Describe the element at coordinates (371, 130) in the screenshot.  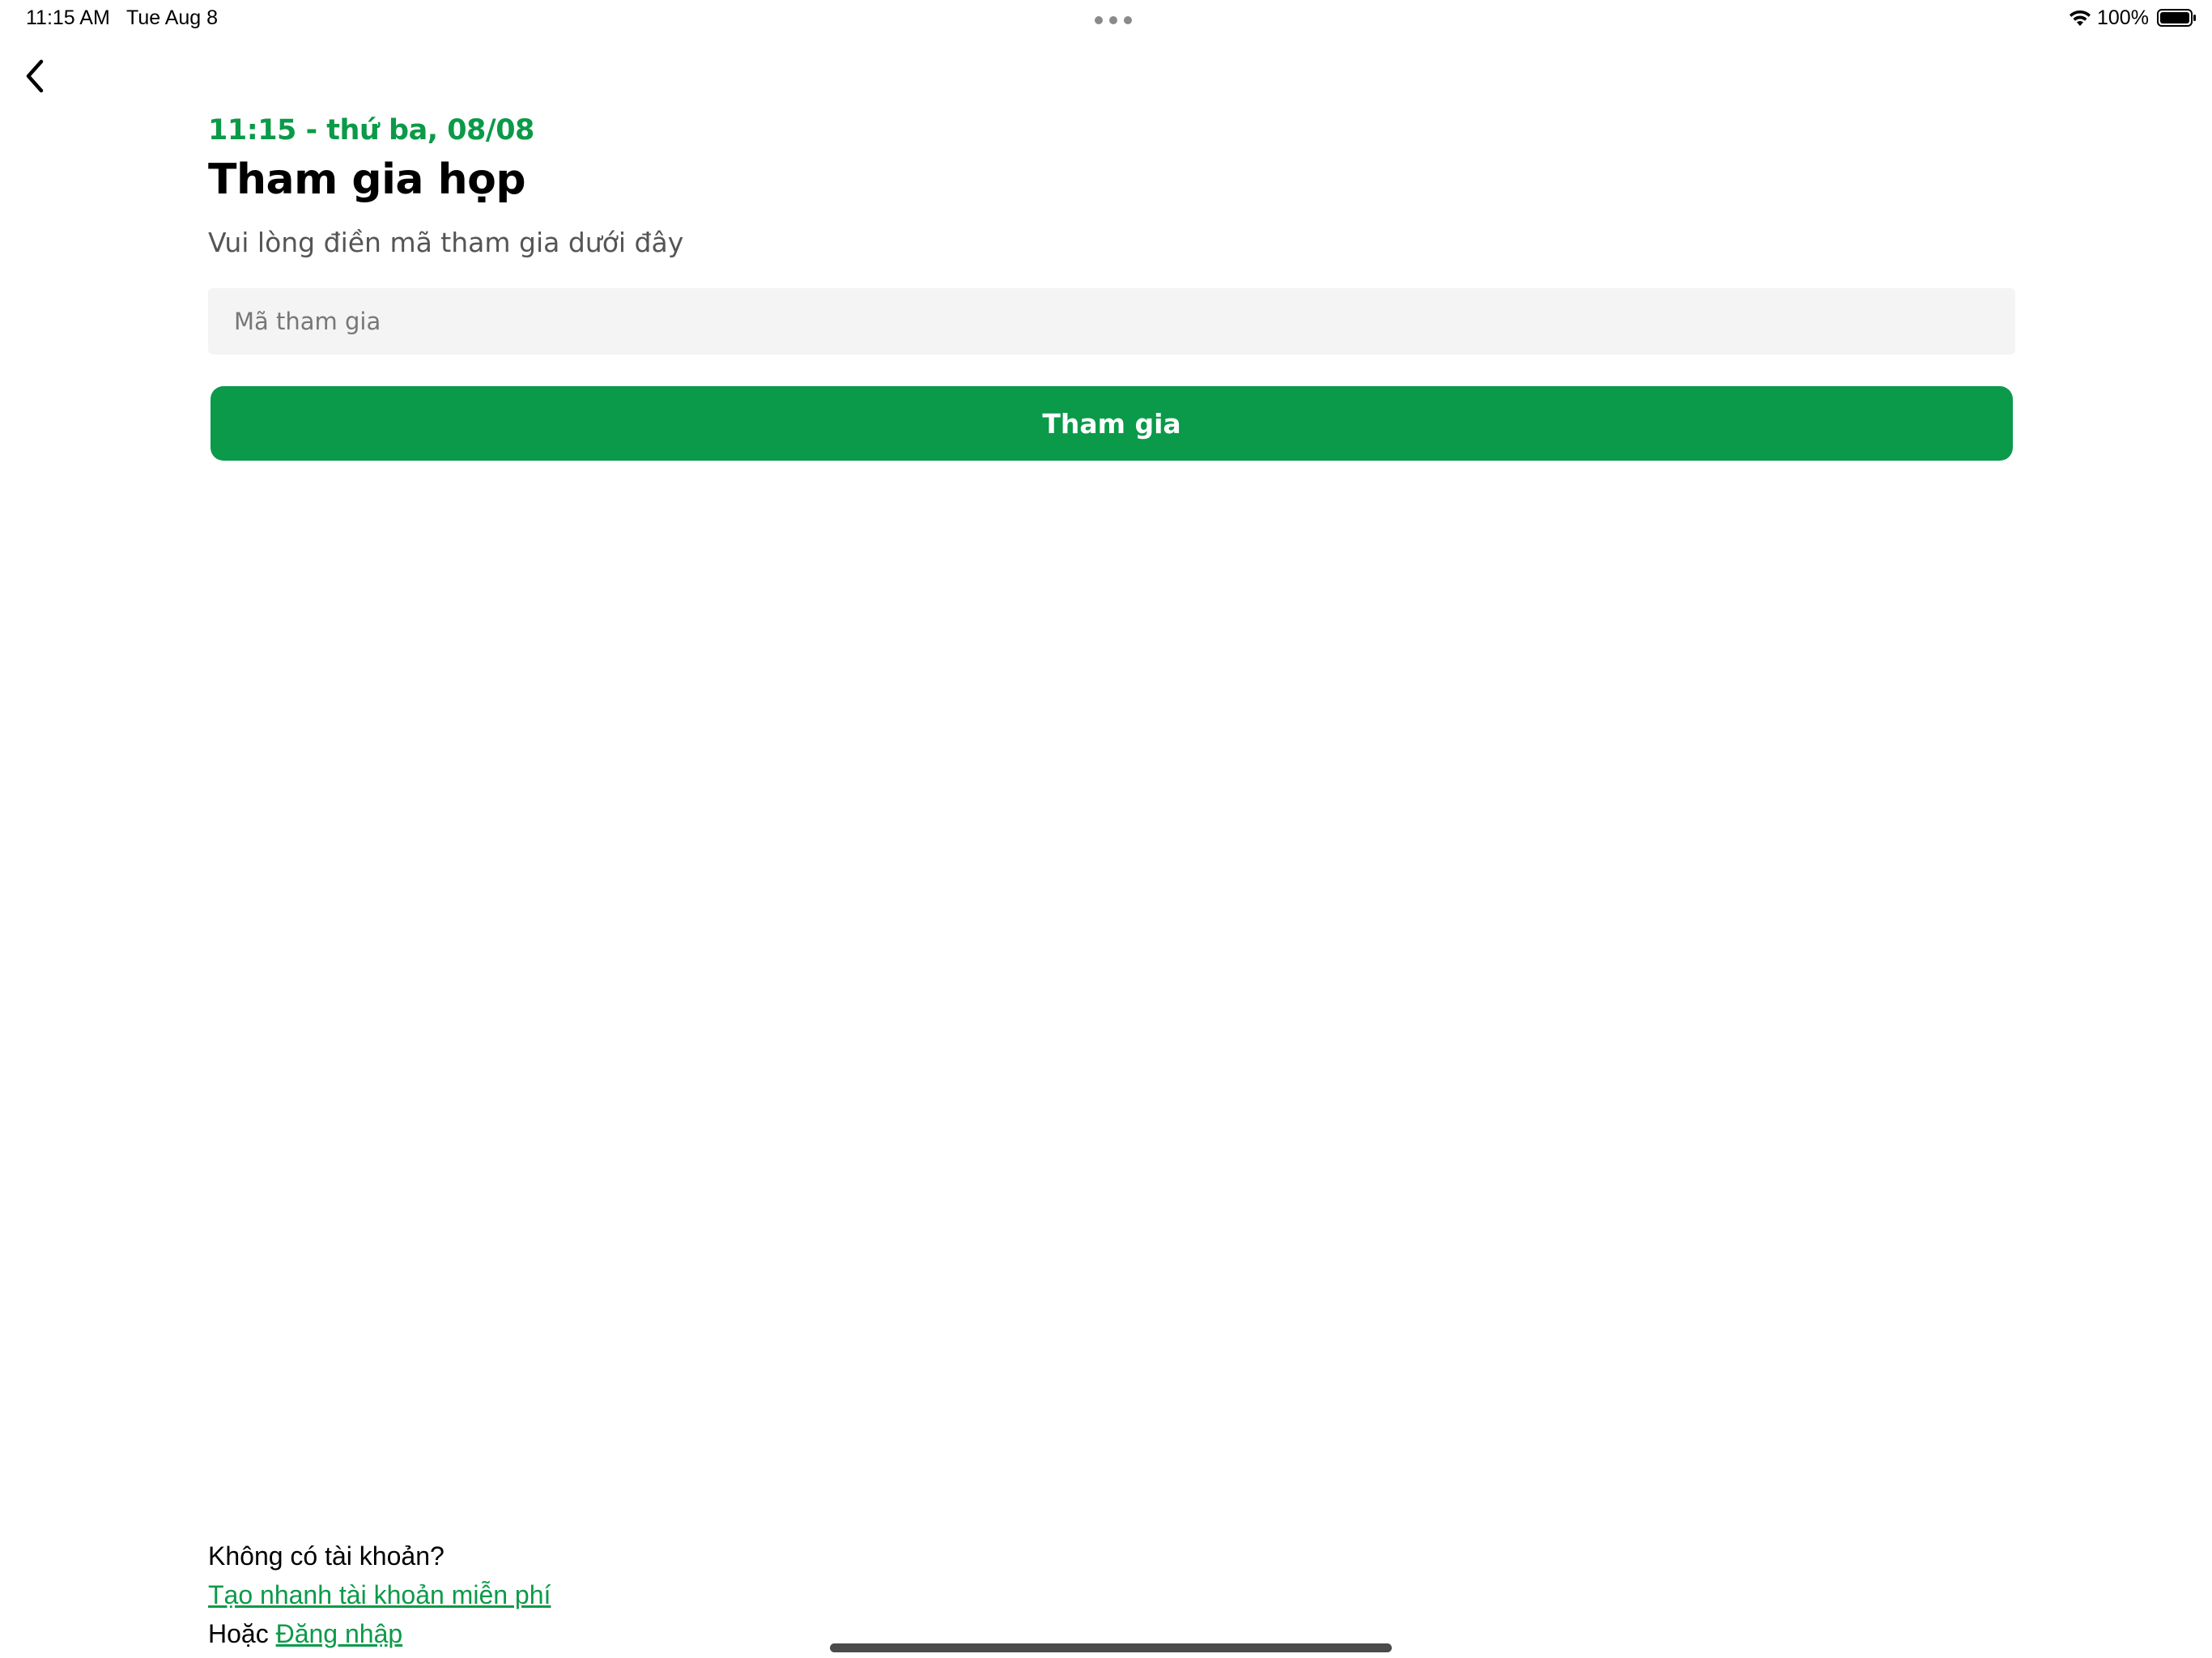
I see `meeting-datetime: 11:15 - thứ ba, 08/08` at that location.